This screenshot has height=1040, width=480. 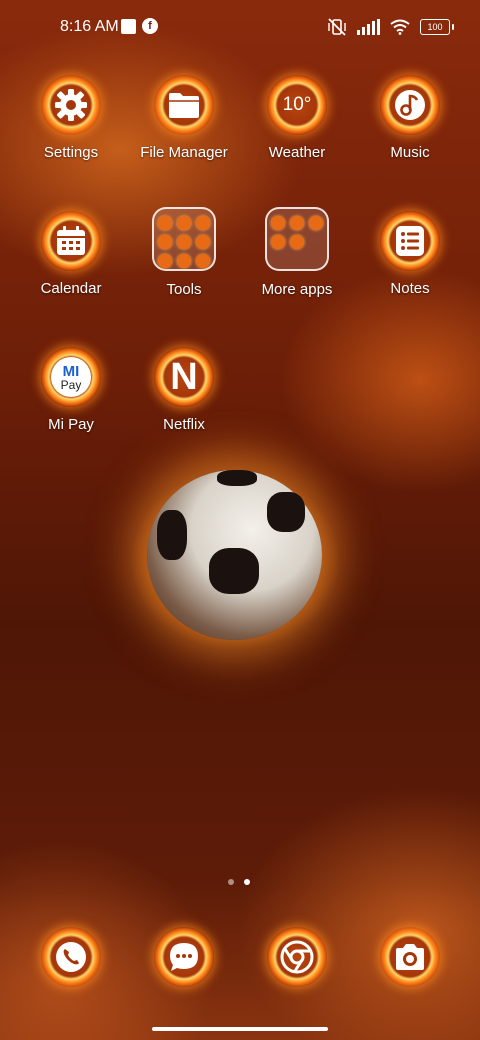 What do you see at coordinates (240, 1029) in the screenshot?
I see `home-gesture-bar` at bounding box center [240, 1029].